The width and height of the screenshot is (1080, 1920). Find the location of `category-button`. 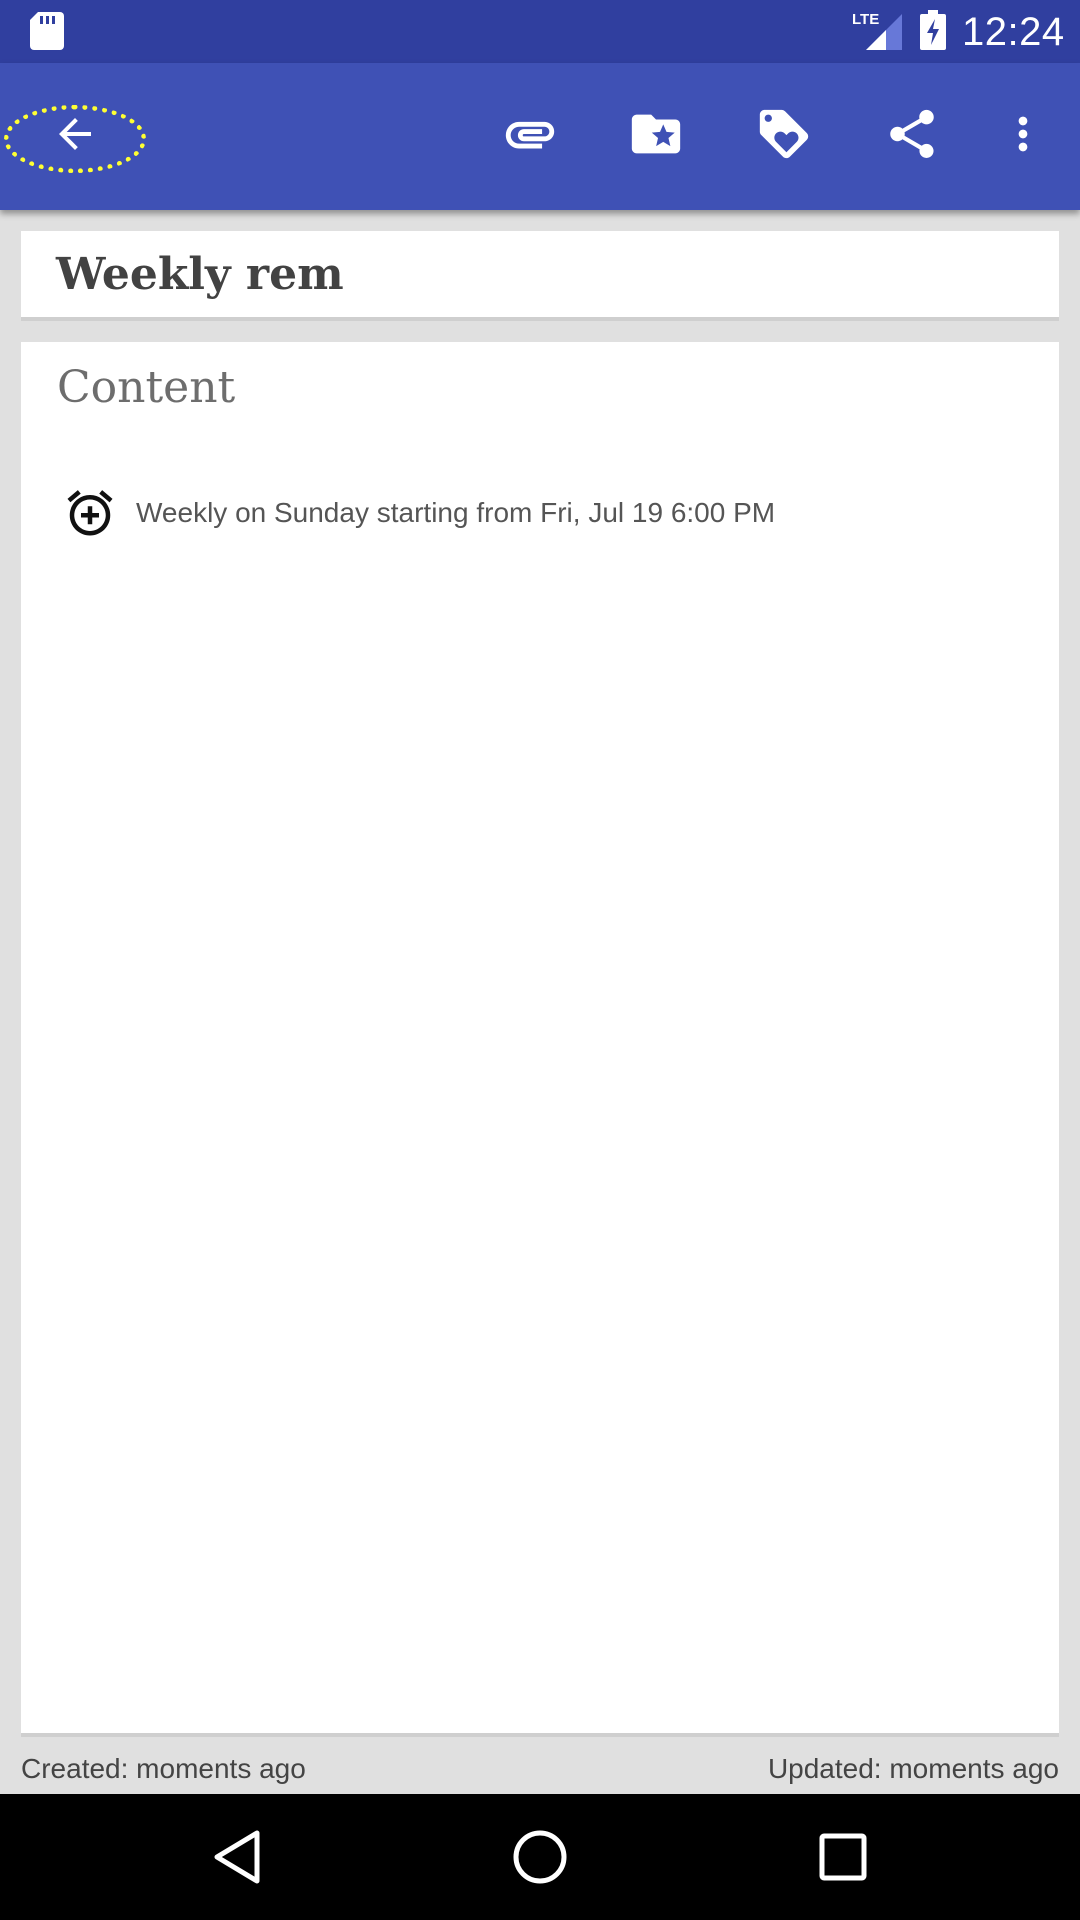

category-button is located at coordinates (656, 136).